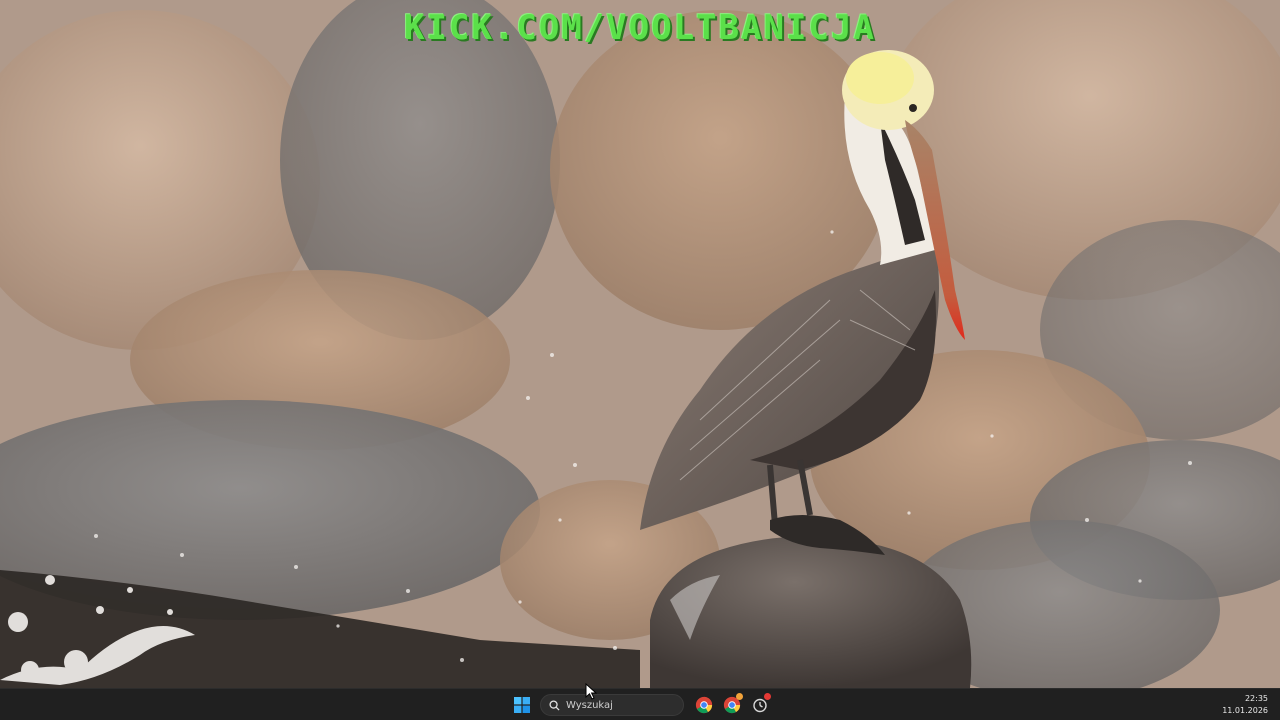 This screenshot has width=1280, height=720. Describe the element at coordinates (760, 705) in the screenshot. I see `taskbar-timer-app-button` at that location.